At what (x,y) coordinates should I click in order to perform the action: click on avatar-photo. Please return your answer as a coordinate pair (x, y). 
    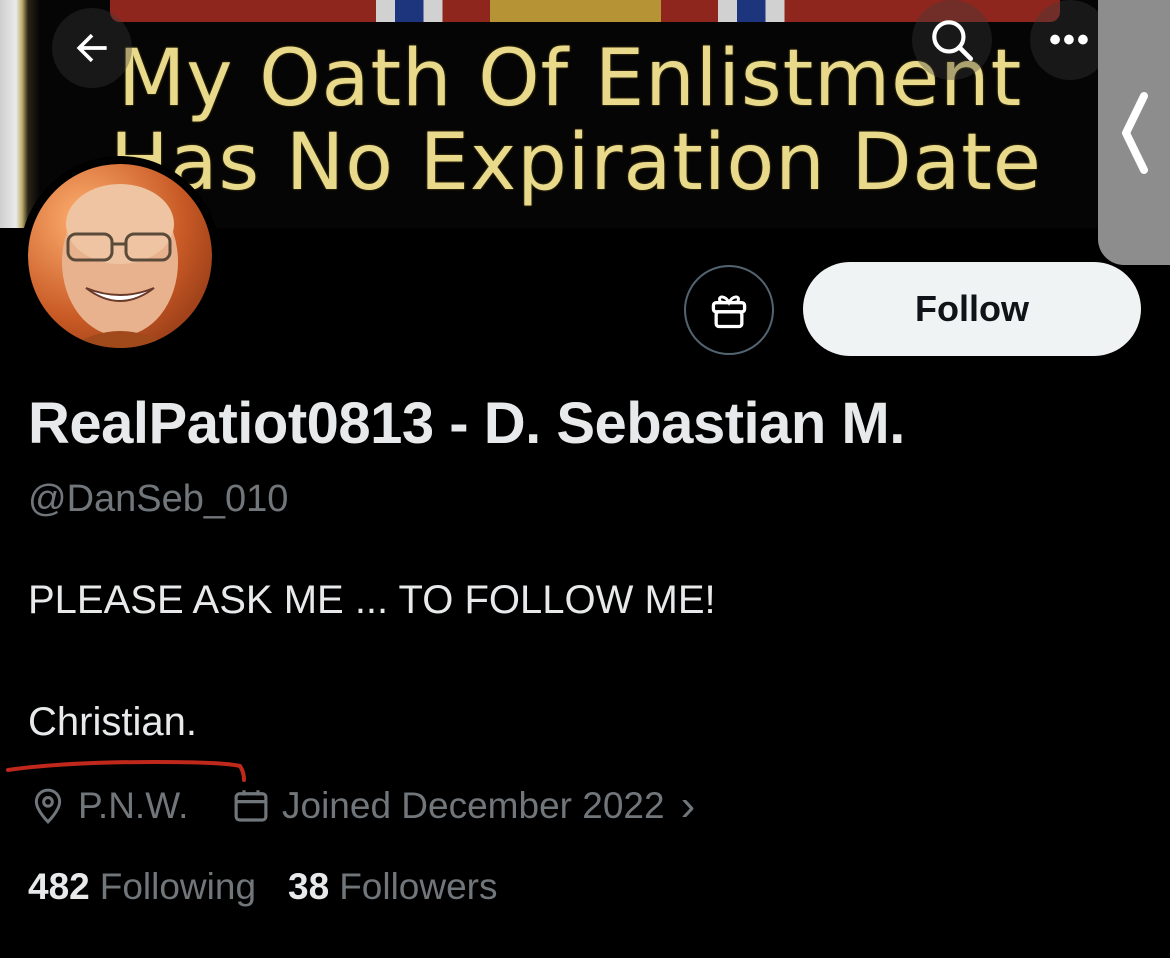
    Looking at the image, I should click on (120, 256).